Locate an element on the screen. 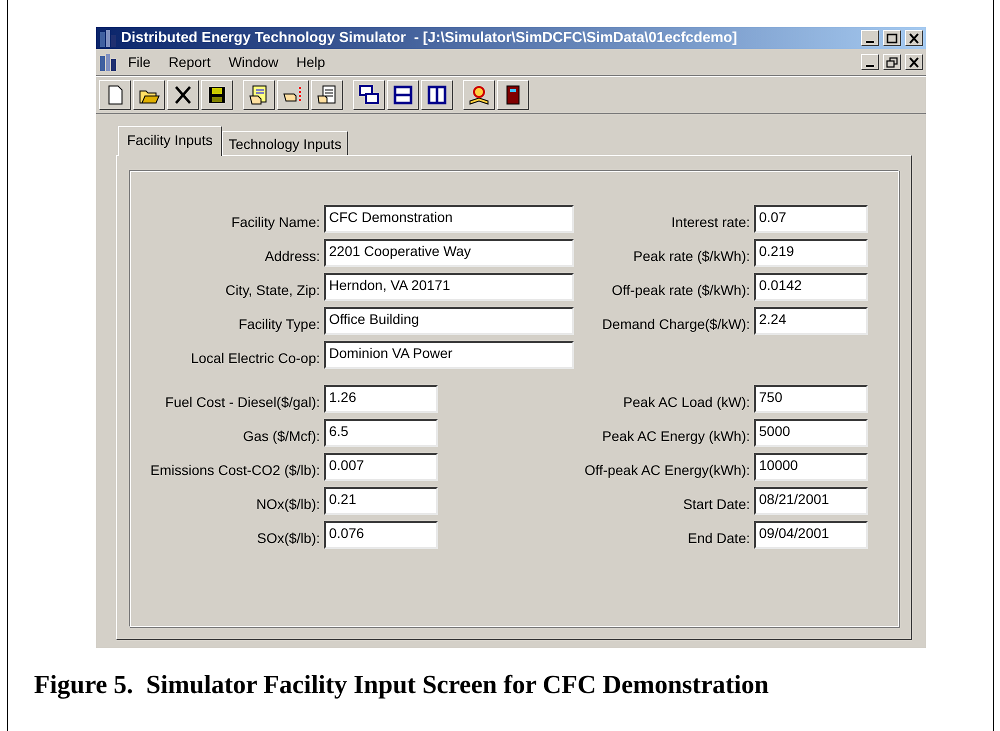 The width and height of the screenshot is (1000, 731). cascade-windows-icon is located at coordinates (369, 95).